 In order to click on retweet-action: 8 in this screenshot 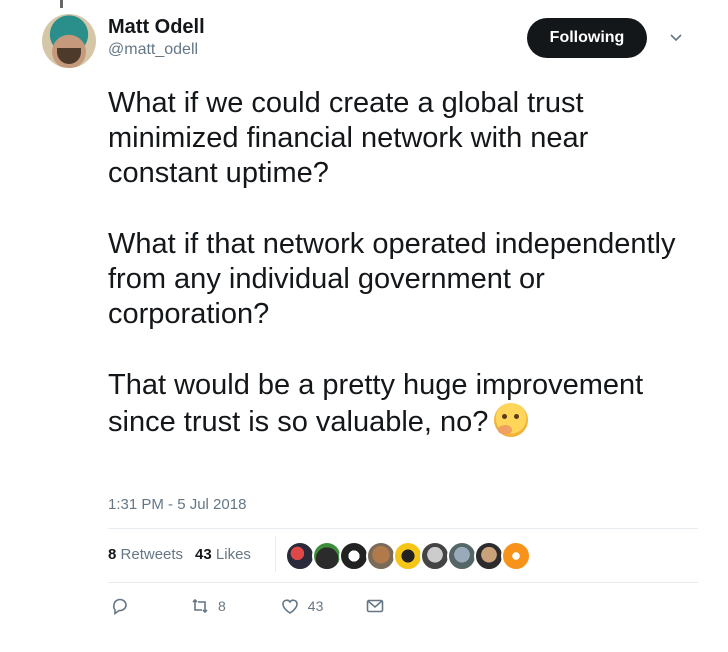, I will do `click(208, 606)`.